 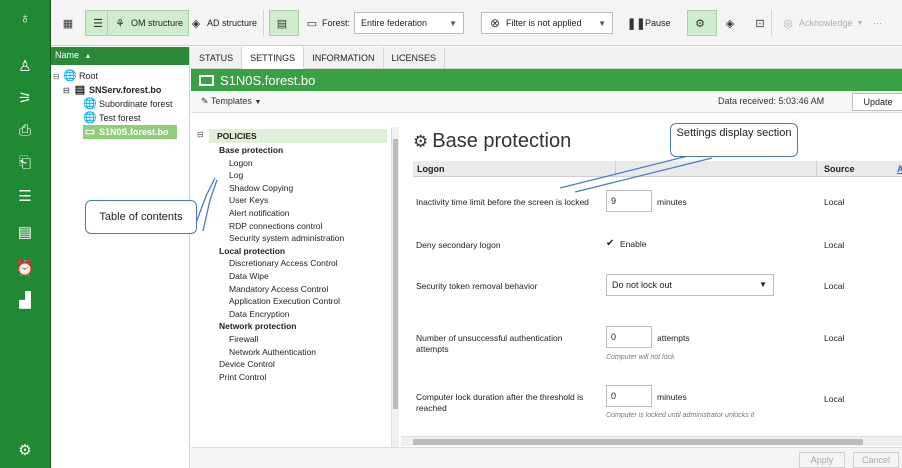 I want to click on callout-pointer-lines, so click(x=452, y=192).